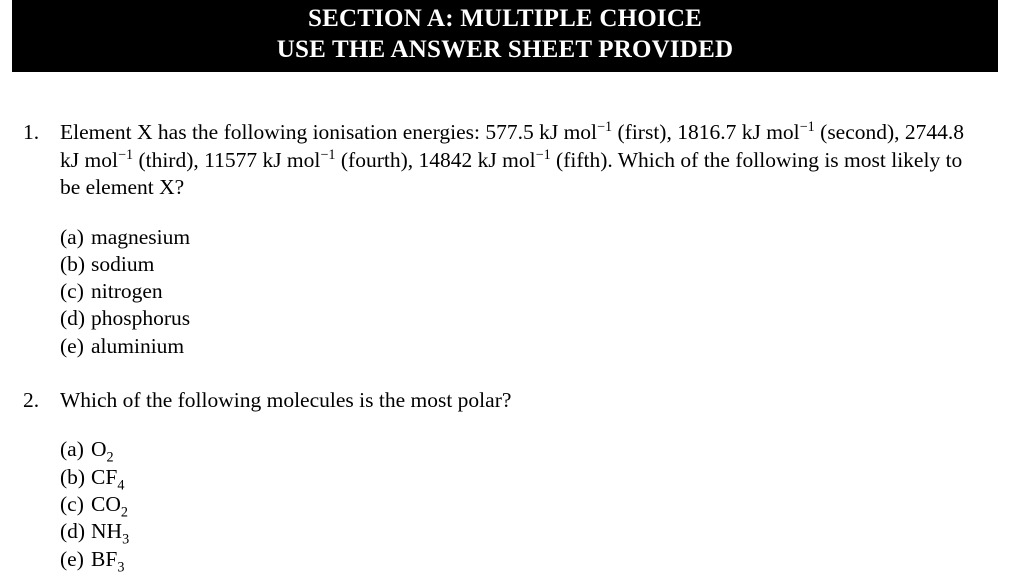 This screenshot has width=1022, height=586. I want to click on option-2-b-formula-base: CF, so click(104, 476).